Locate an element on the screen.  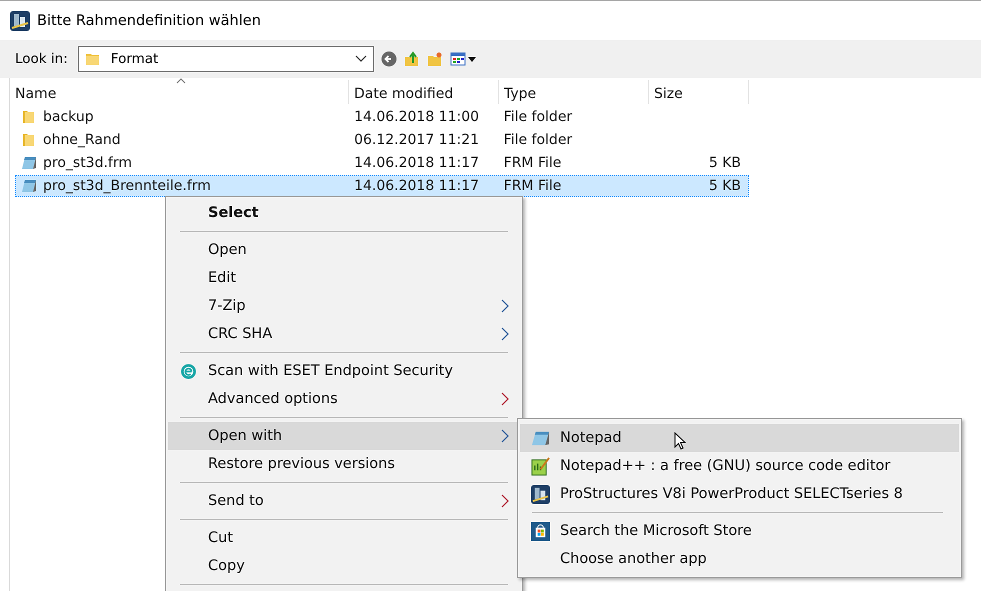
new-folder-icon is located at coordinates (434, 59).